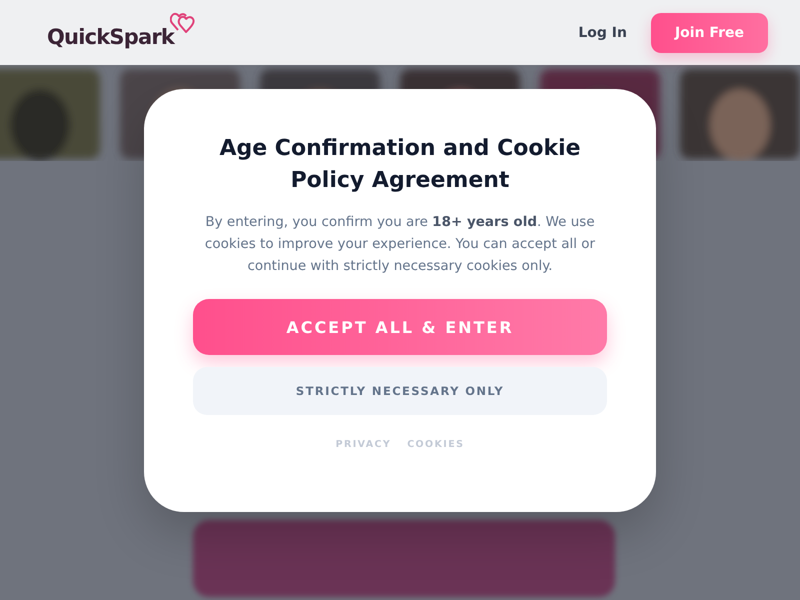 The image size is (800, 600). Describe the element at coordinates (400, 165) in the screenshot. I see `modal-title: Age Confirmation and Cookie Policy Agreement` at that location.